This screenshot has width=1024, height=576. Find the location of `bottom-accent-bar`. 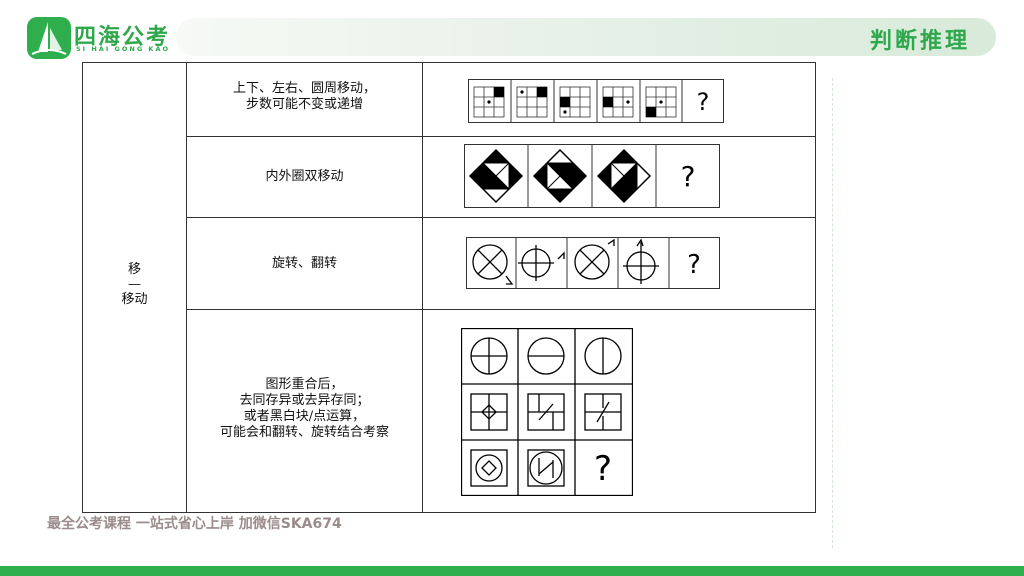

bottom-accent-bar is located at coordinates (512, 571).